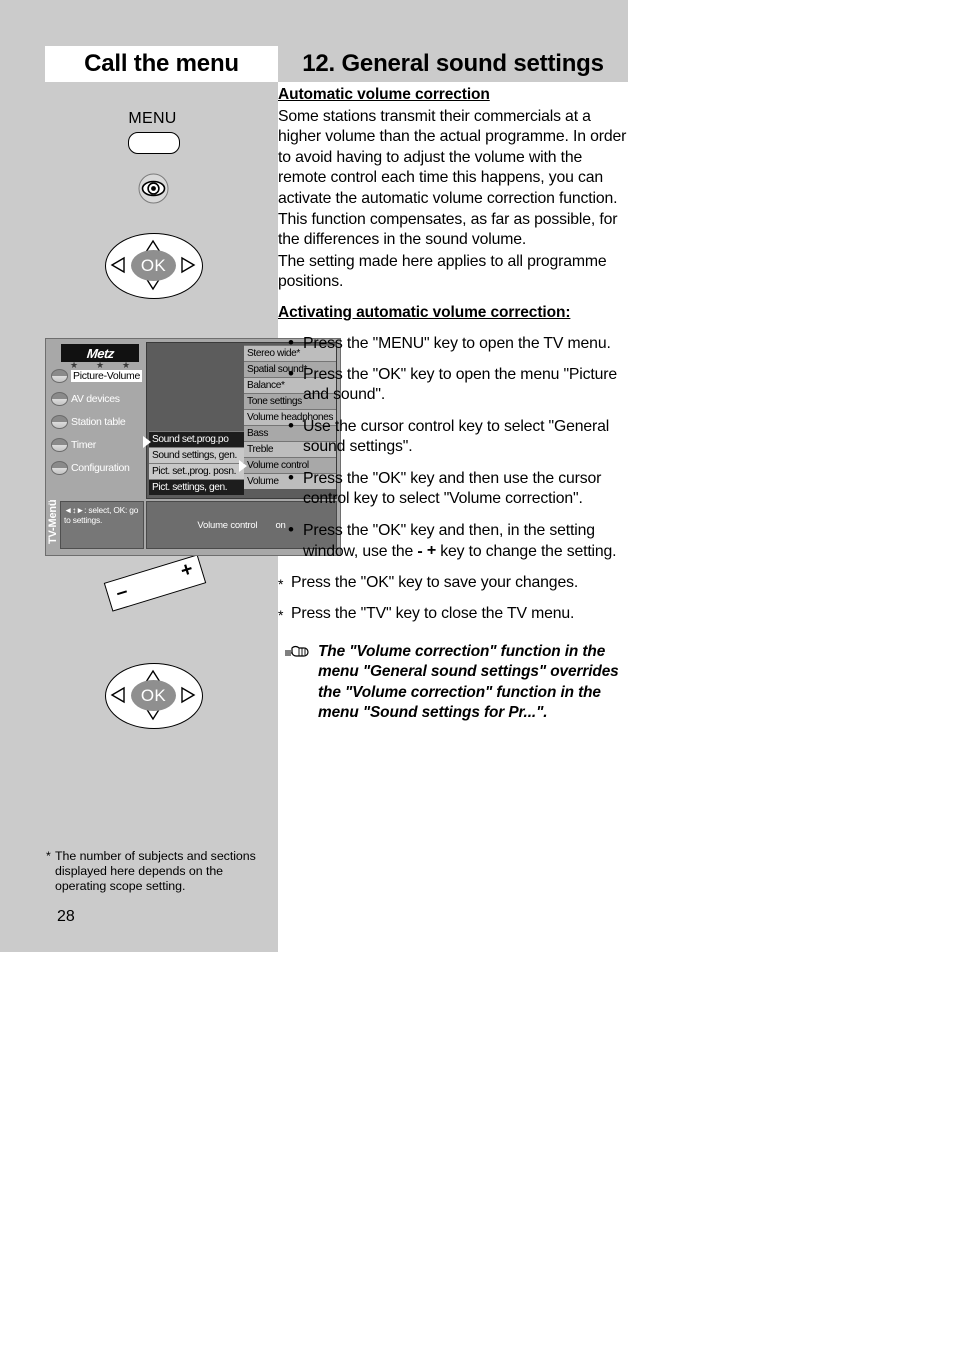 This screenshot has width=954, height=1351. Describe the element at coordinates (48, 856) in the screenshot. I see `footnote-star: *` at that location.